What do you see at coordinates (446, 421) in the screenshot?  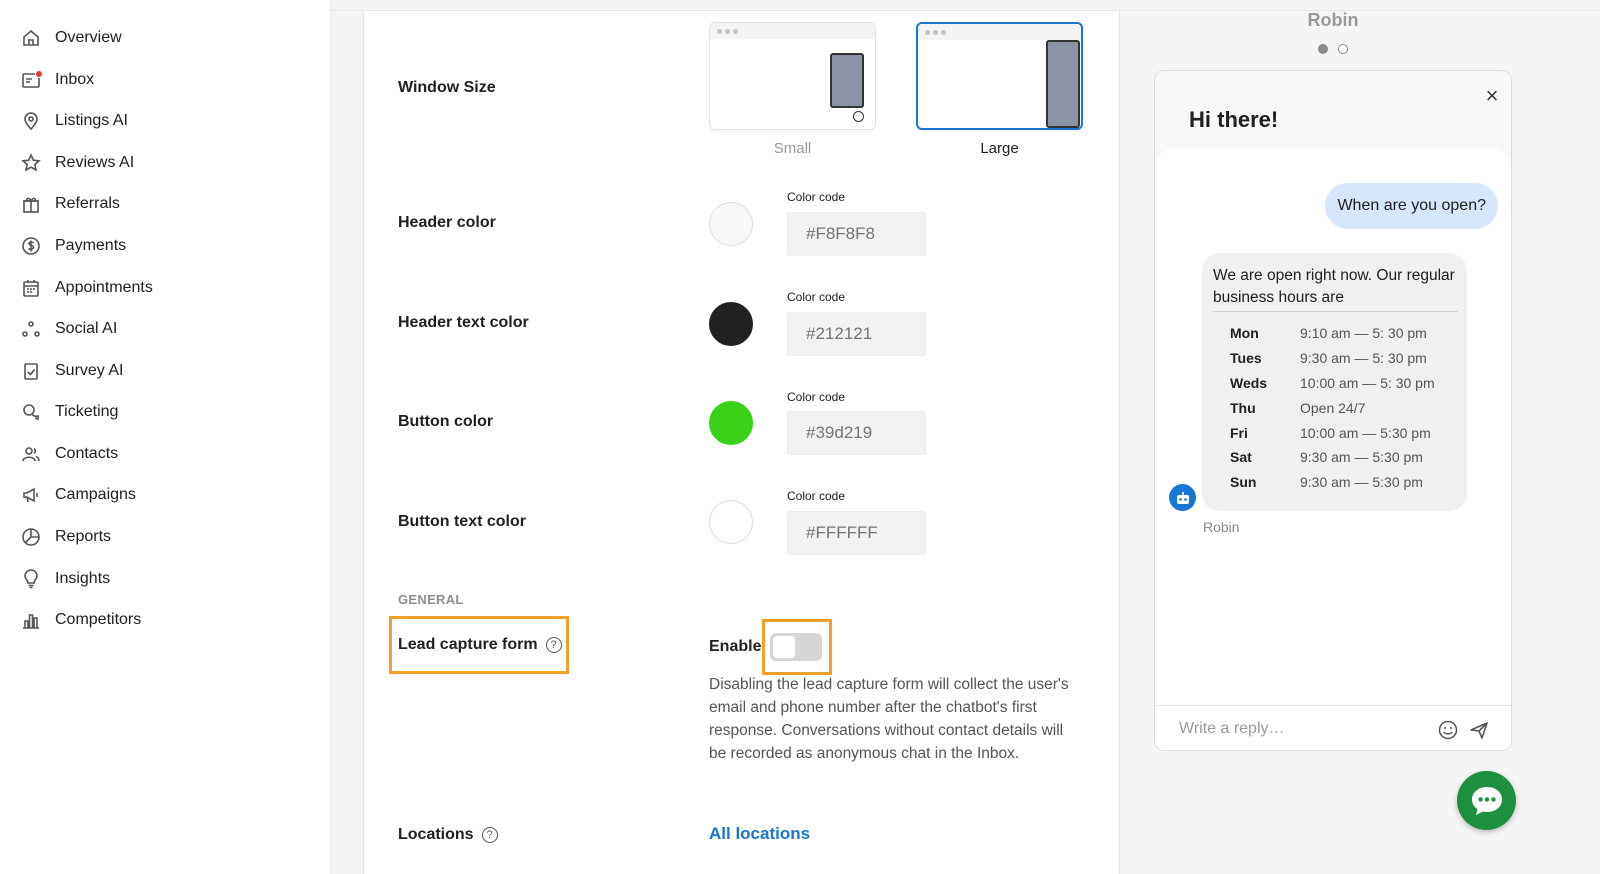 I see `button-color-label: Button color` at bounding box center [446, 421].